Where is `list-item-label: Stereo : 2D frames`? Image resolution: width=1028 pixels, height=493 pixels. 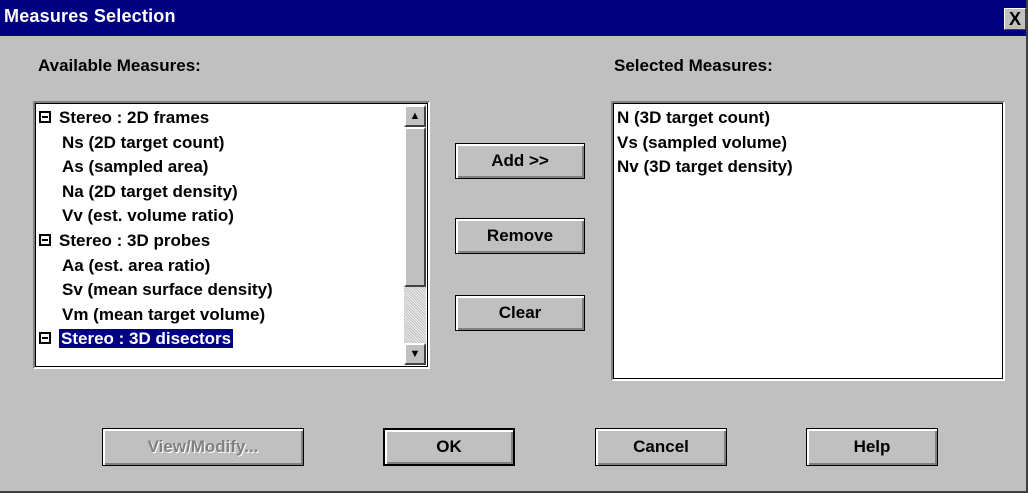
list-item-label: Stereo : 2D frames is located at coordinates (134, 117).